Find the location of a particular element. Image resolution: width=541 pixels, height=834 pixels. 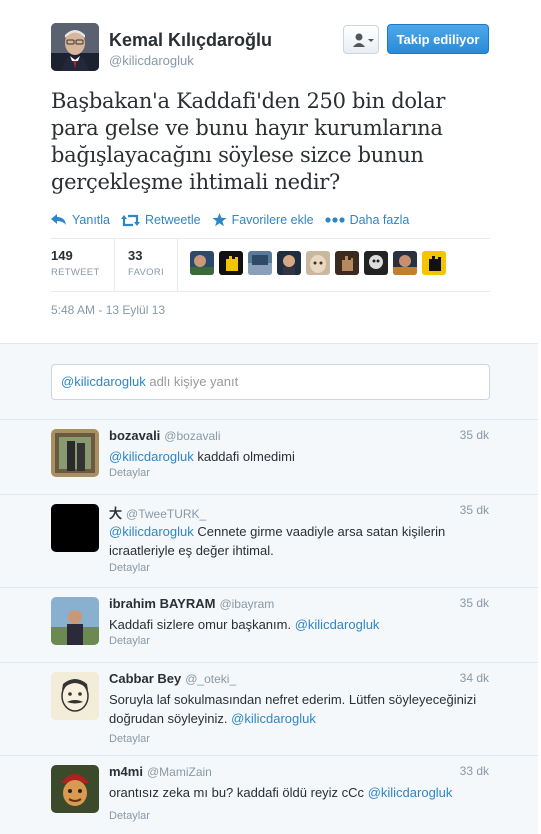

reply-time: 33 dk is located at coordinates (474, 771).